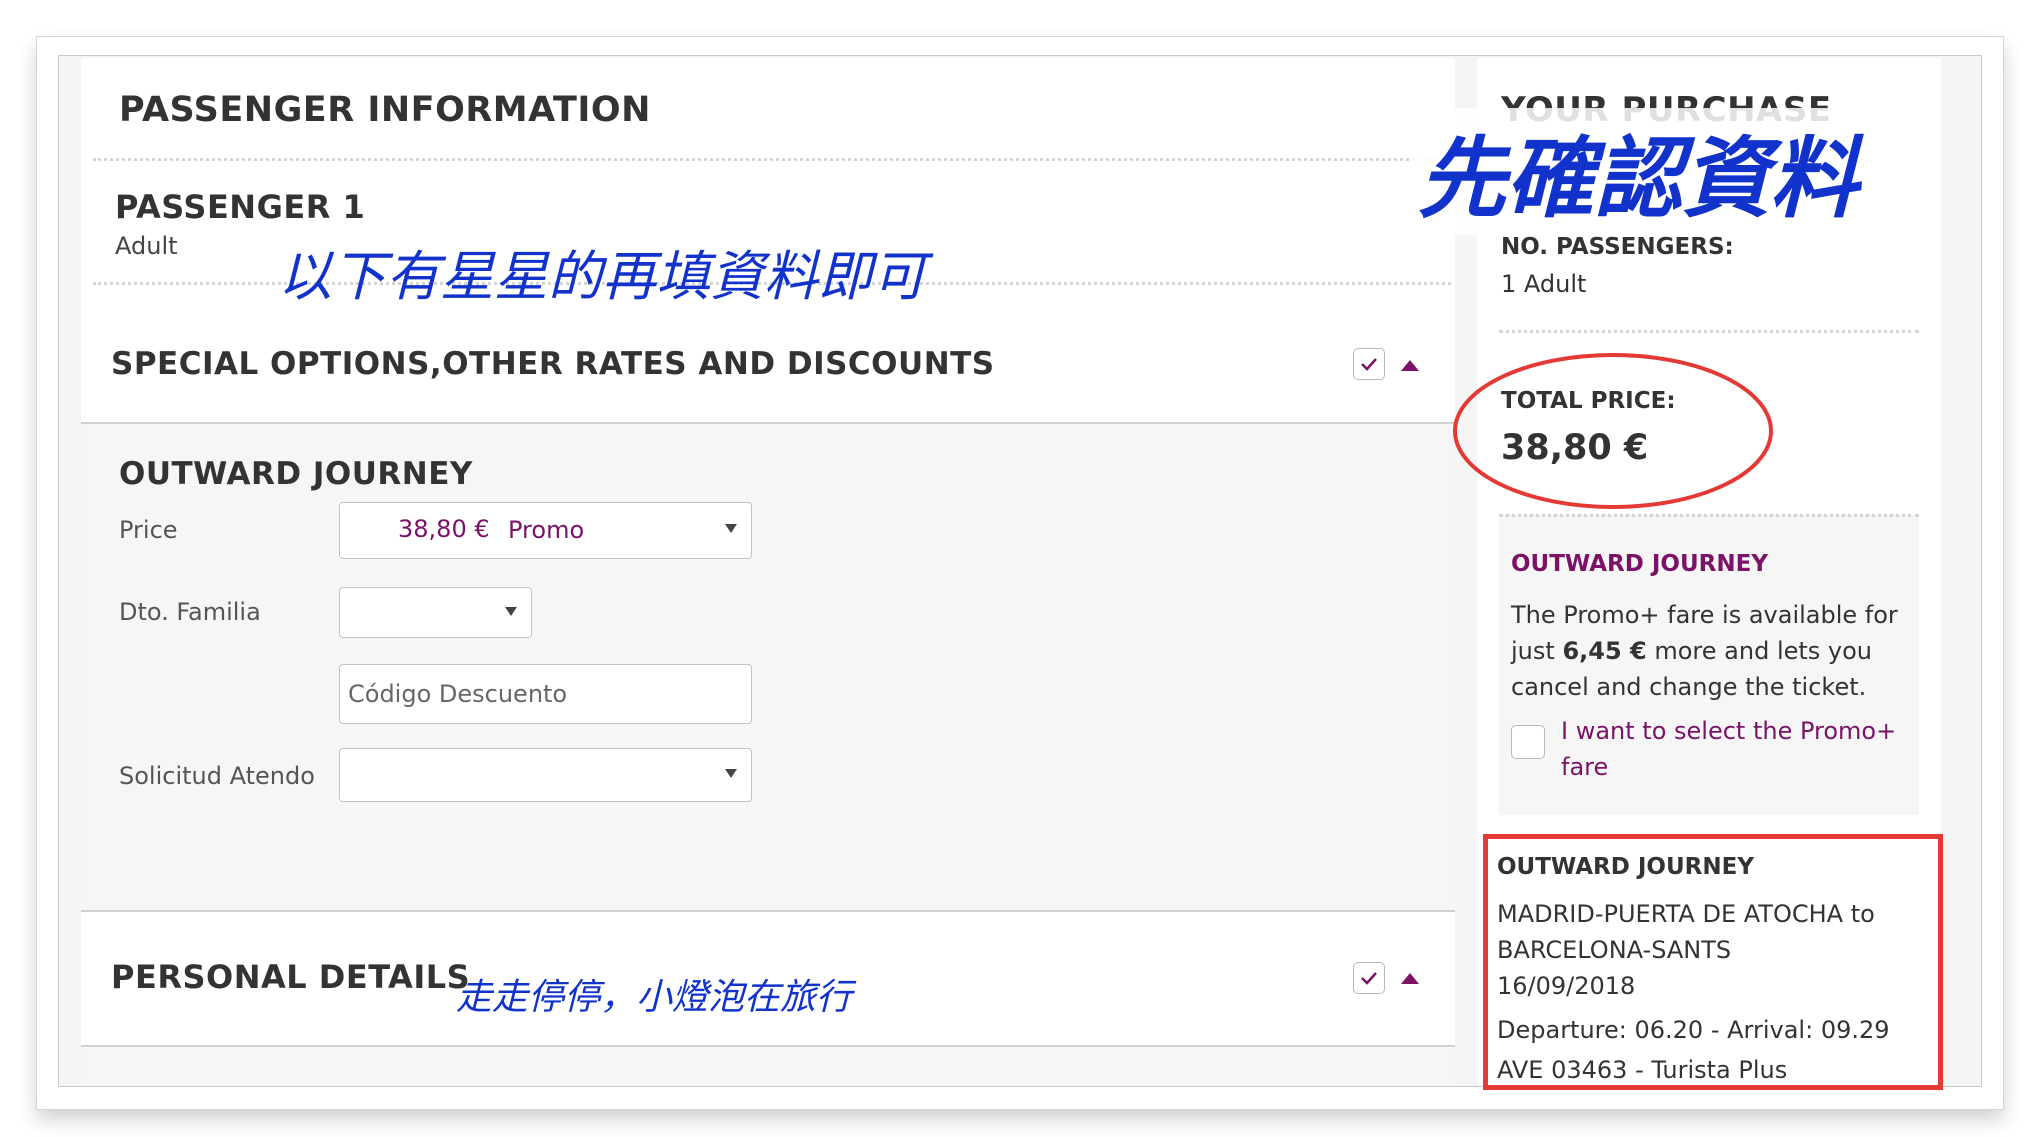 Image resolution: width=2027 pixels, height=1137 pixels. Describe the element at coordinates (1604, 651) in the screenshot. I see `upsell-extra-price: 6,45 €` at that location.